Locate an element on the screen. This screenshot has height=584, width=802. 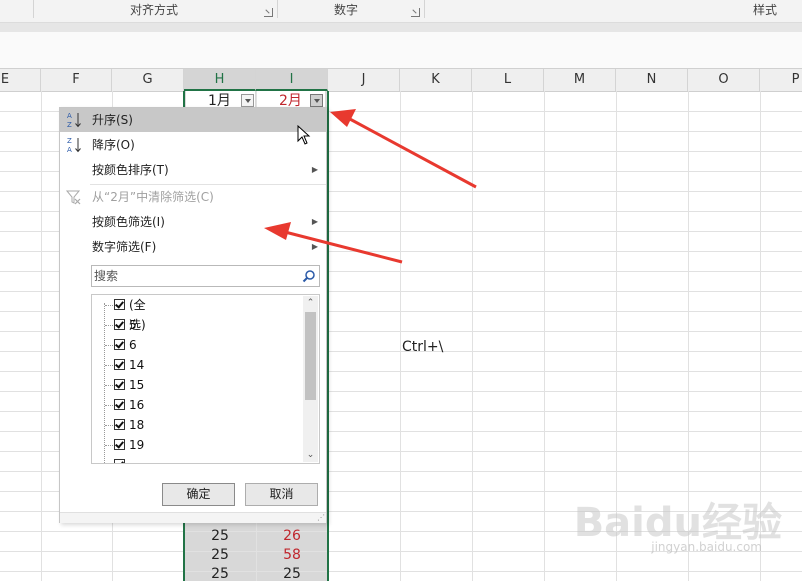
search-input is located at coordinates (194, 276).